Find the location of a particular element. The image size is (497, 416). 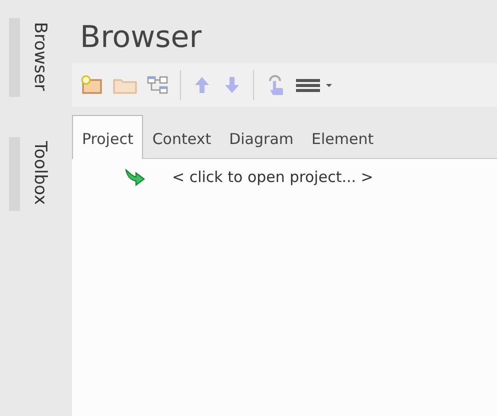

side-tab: Browser is located at coordinates (29, 57).